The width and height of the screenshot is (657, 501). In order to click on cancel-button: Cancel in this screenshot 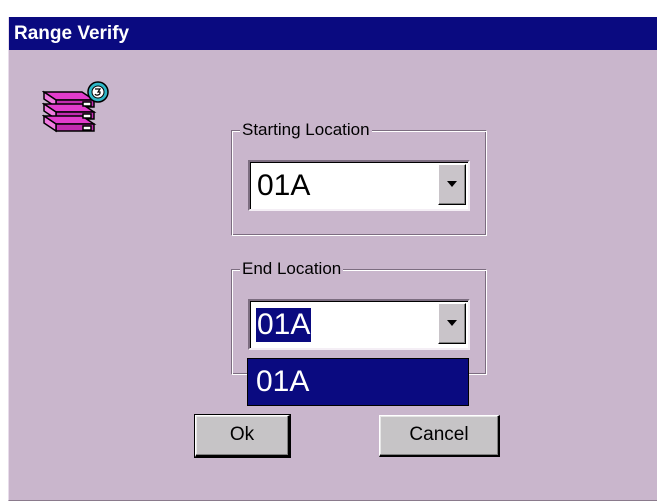, I will do `click(439, 436)`.